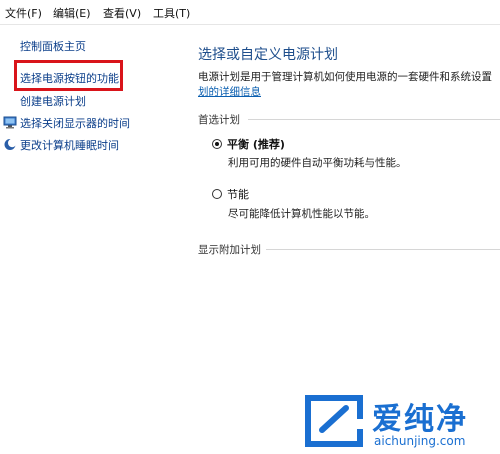 Image resolution: width=500 pixels, height=454 pixels. I want to click on plan-power-saver-radio, so click(217, 194).